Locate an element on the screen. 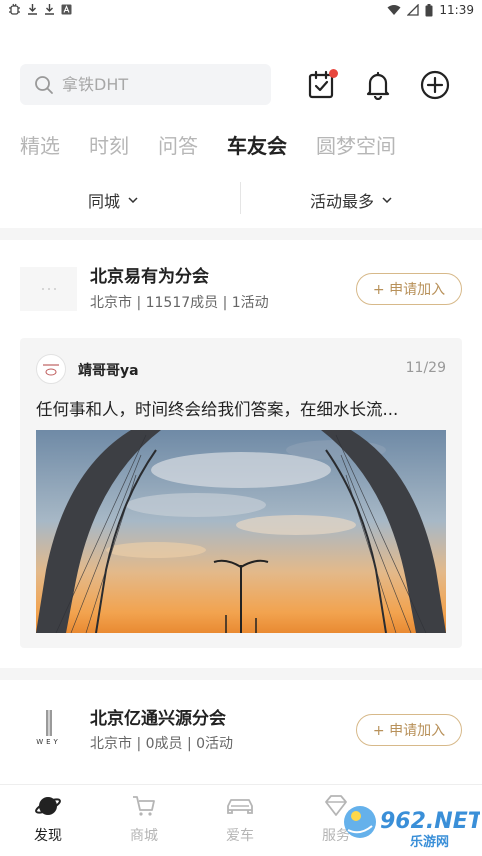  status-left-icons is located at coordinates (40, 9).